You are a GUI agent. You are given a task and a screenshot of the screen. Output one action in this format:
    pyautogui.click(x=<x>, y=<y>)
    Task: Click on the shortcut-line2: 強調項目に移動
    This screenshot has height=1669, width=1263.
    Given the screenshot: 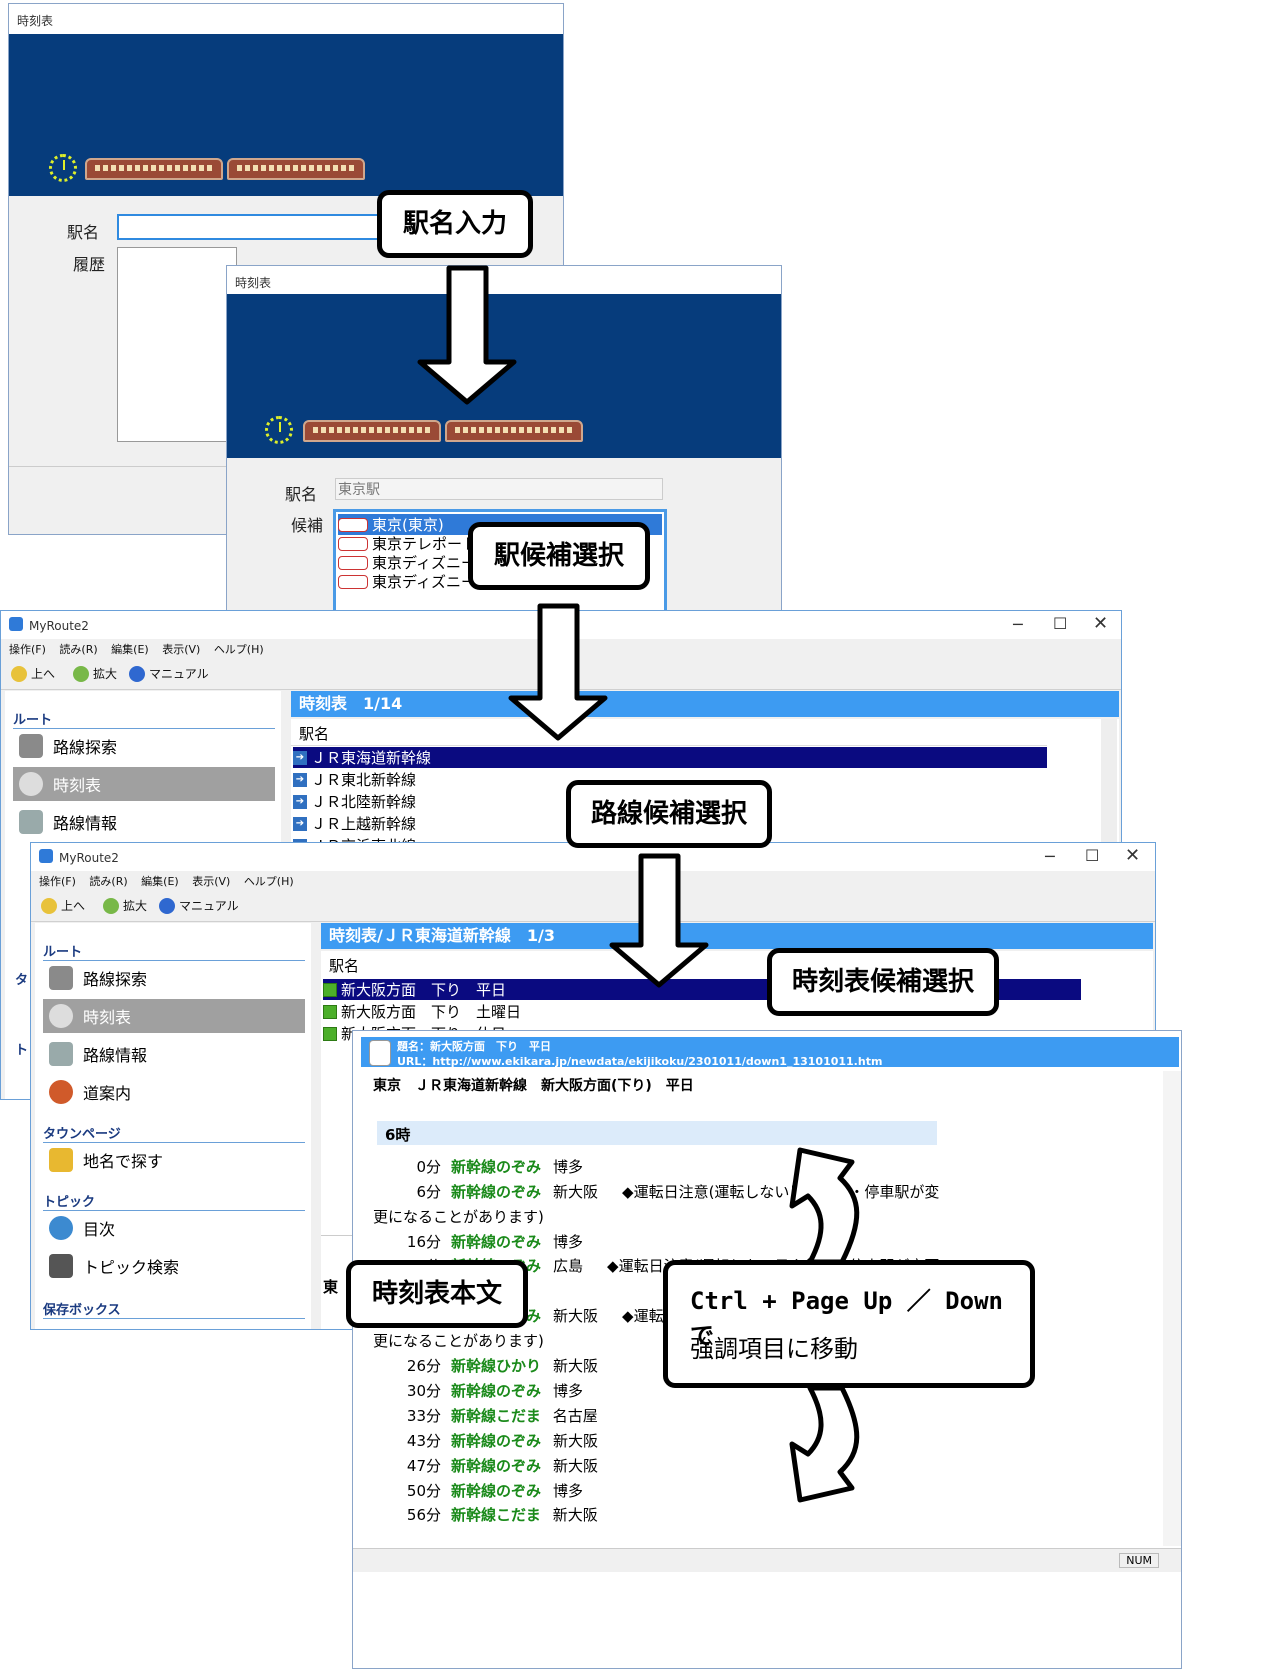 What is the action you would take?
    pyautogui.click(x=774, y=1349)
    